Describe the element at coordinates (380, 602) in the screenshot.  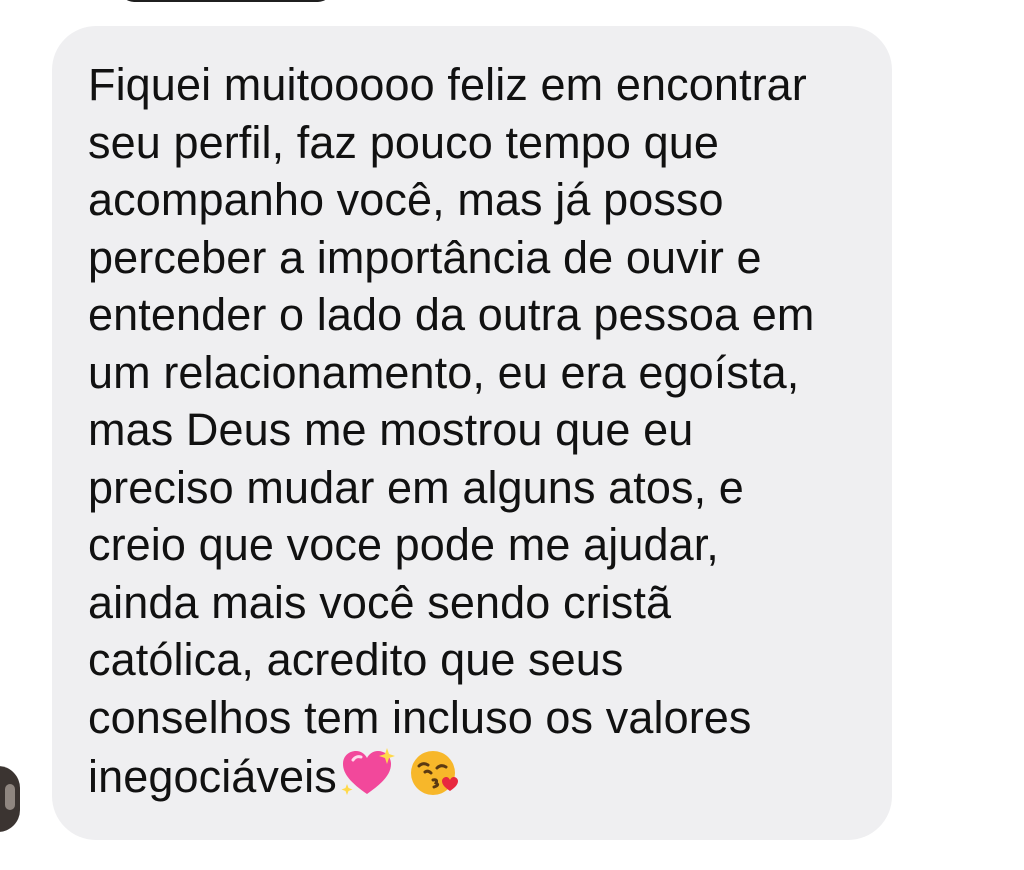
I see `message-line: ainda mais você sendo cristã` at that location.